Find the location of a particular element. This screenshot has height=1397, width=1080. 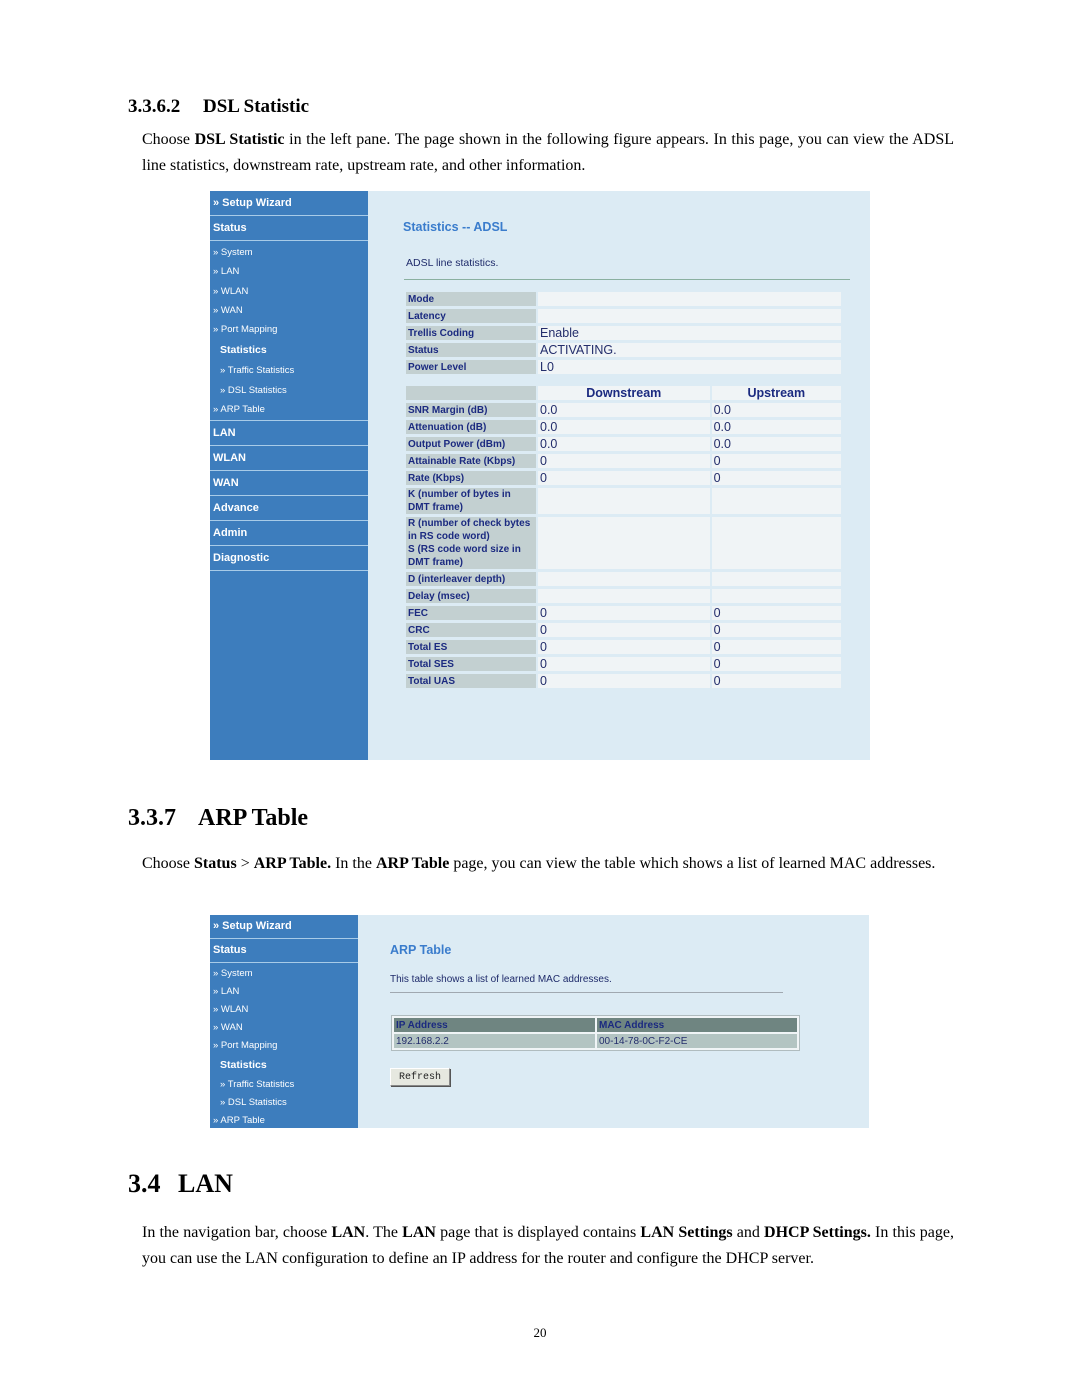

page-title: Statistics -- ADSL is located at coordinates (455, 227).